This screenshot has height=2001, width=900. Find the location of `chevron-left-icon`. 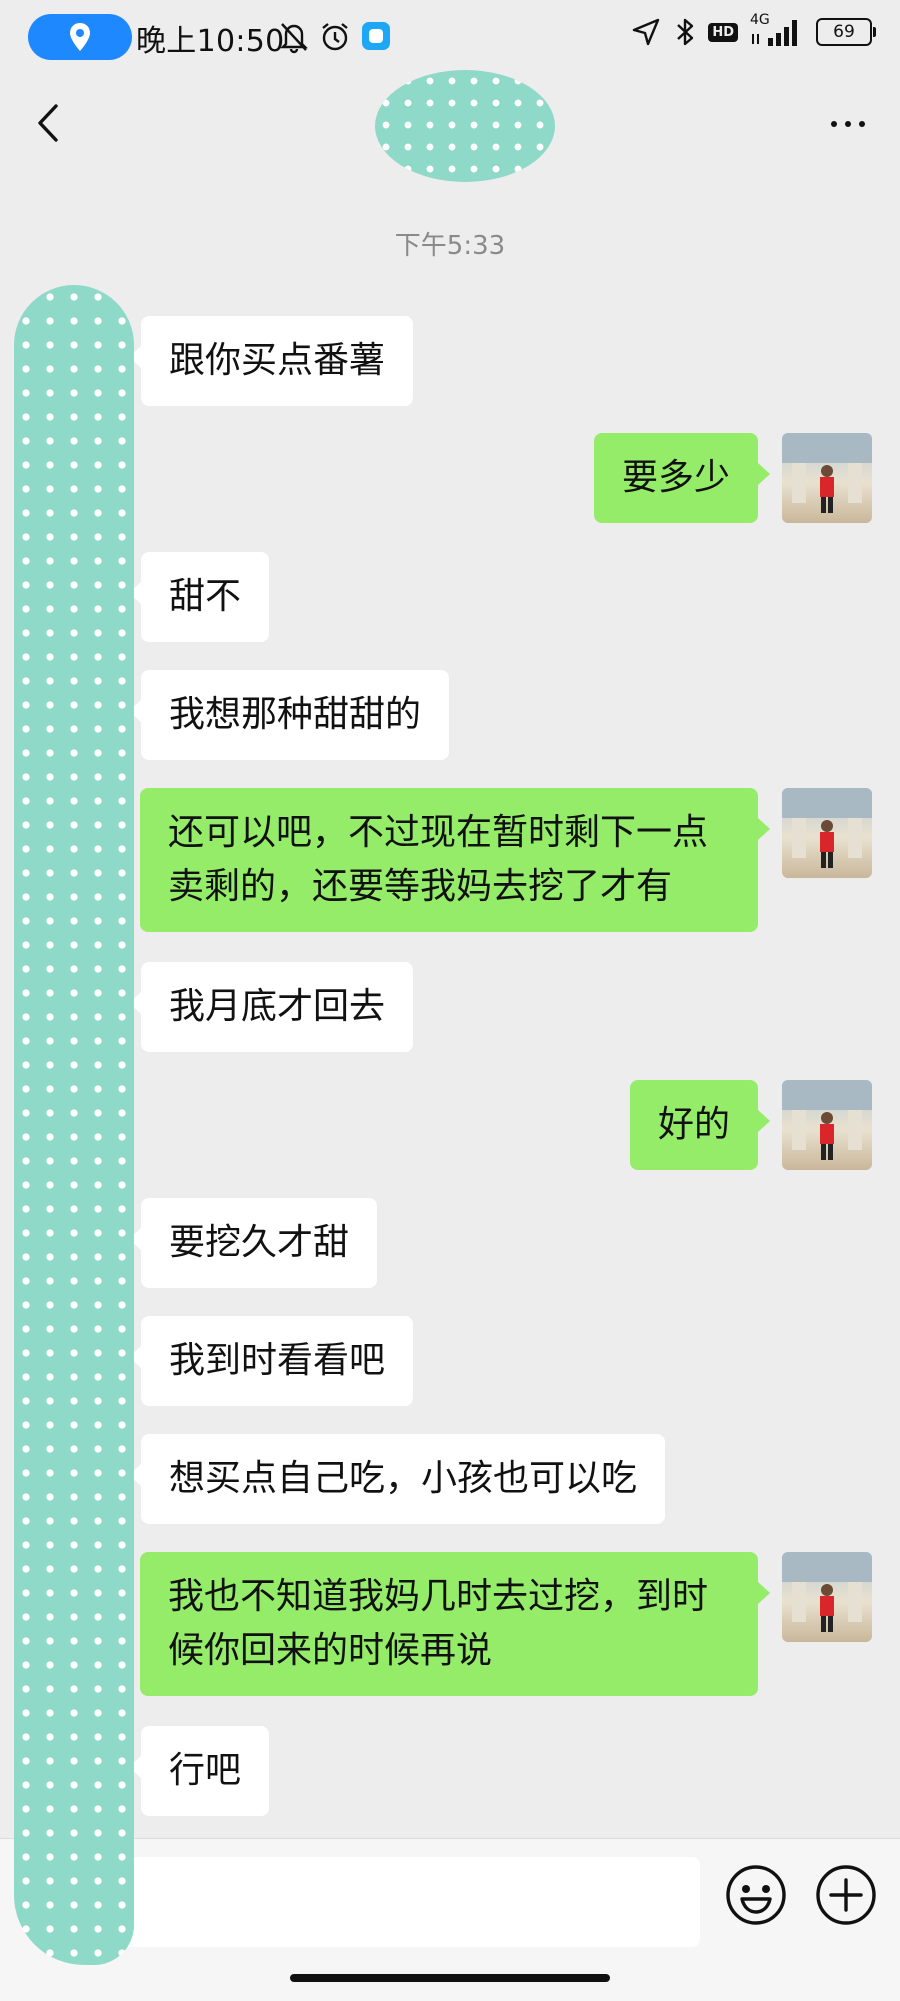

chevron-left-icon is located at coordinates (48, 123).